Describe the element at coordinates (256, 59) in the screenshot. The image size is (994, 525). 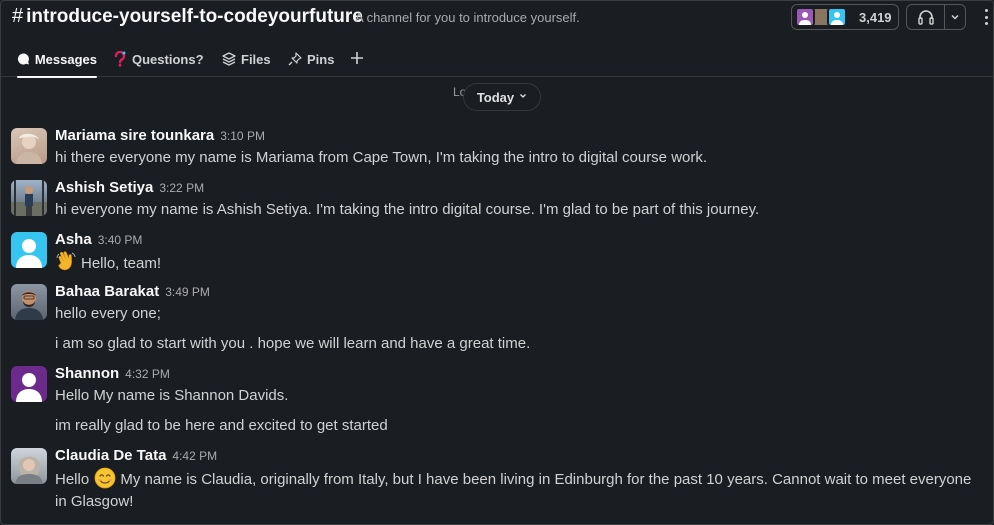
I see `tab-label: Files` at that location.